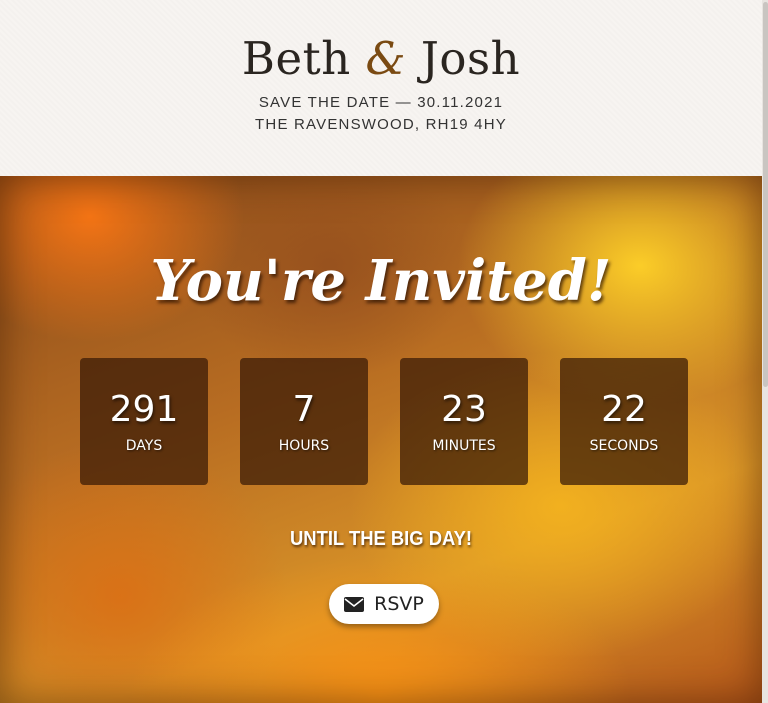  I want to click on venue-text: THE RAVENSWOOD, RH19 4HY, so click(381, 124).